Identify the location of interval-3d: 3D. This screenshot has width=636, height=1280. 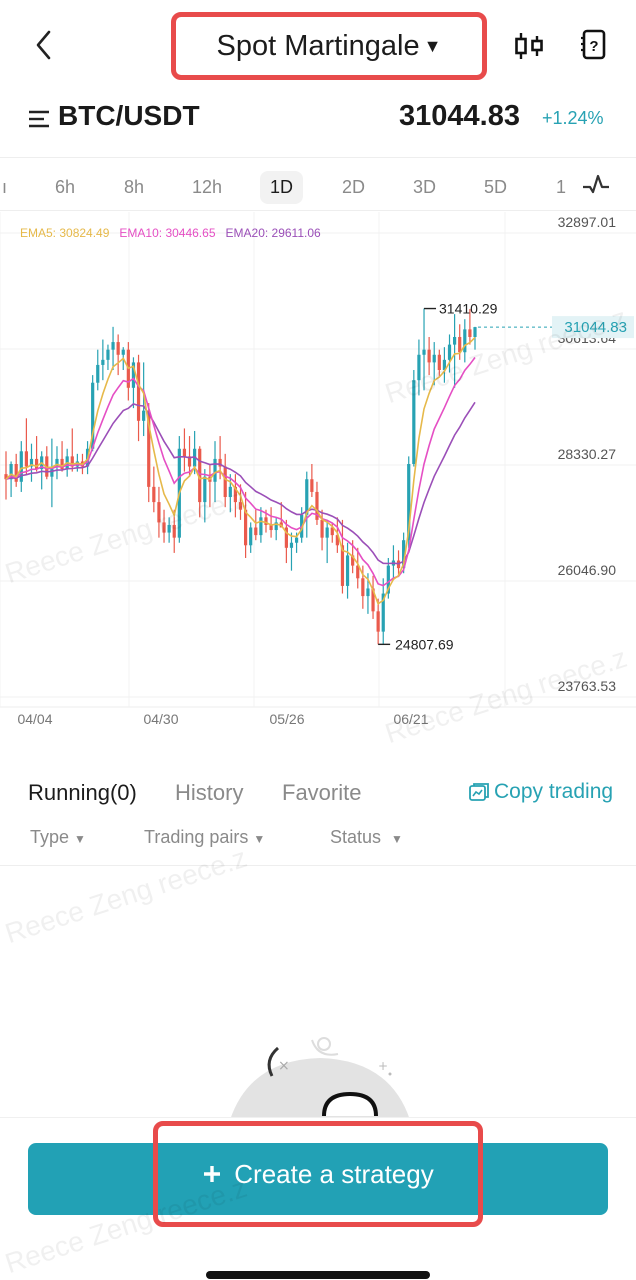
(424, 187).